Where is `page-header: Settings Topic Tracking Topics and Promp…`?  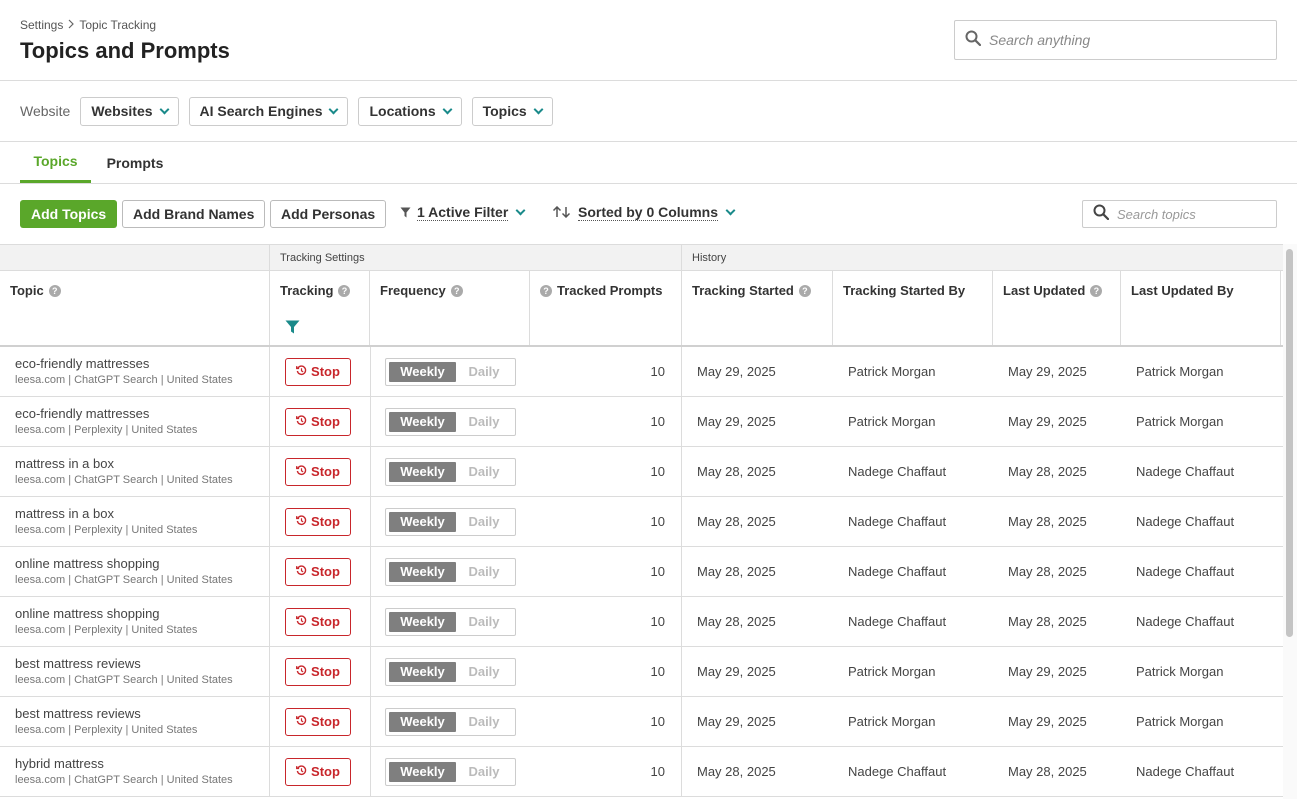
page-header: Settings Topic Tracking Topics and Promp… is located at coordinates (648, 40).